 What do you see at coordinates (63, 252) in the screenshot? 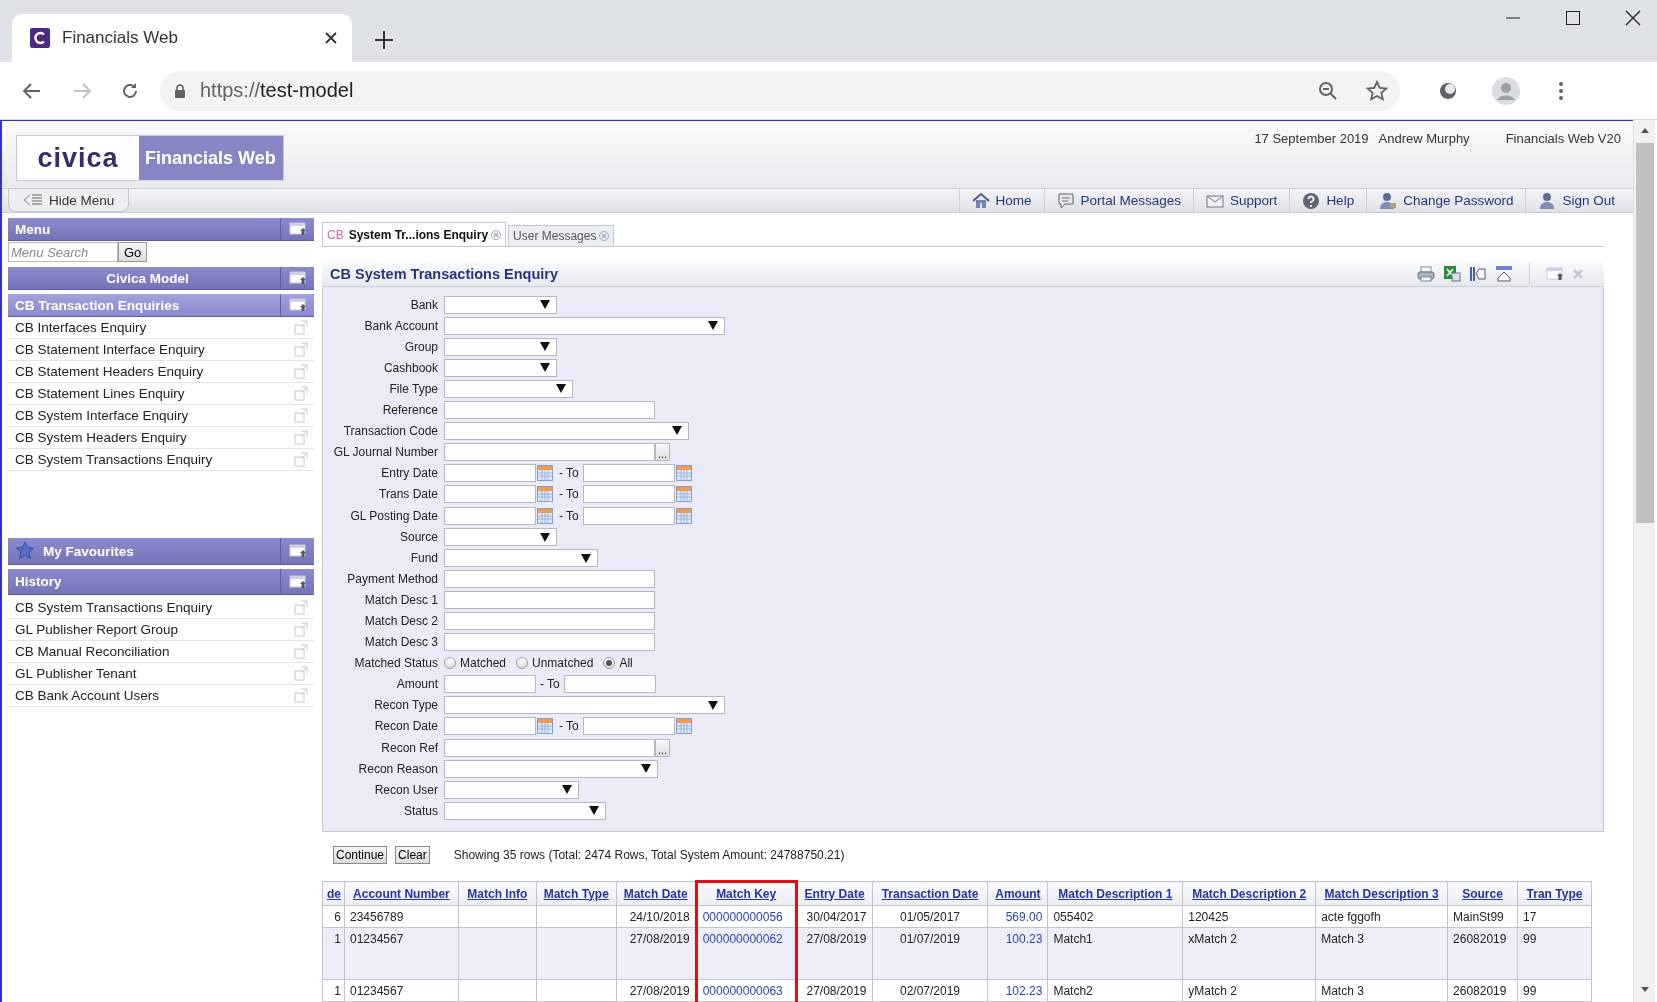
I see `menu-search-field: Menu Search` at bounding box center [63, 252].